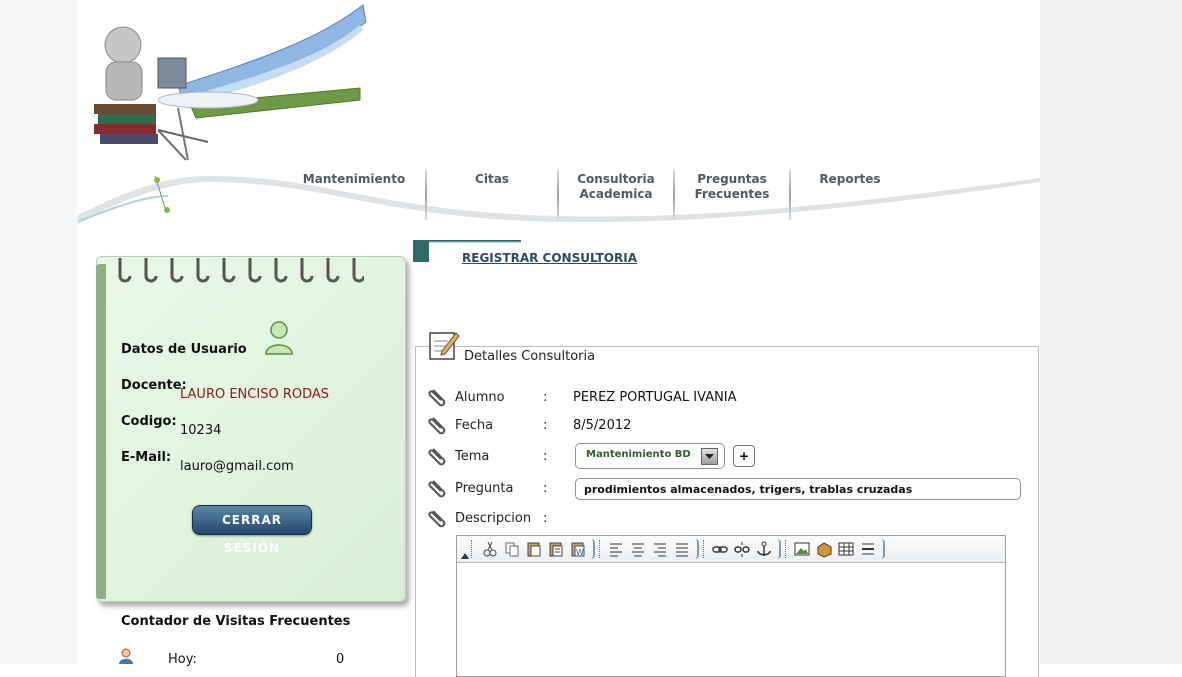 This screenshot has width=1182, height=677. Describe the element at coordinates (638, 549) in the screenshot. I see `align-center-icon` at that location.